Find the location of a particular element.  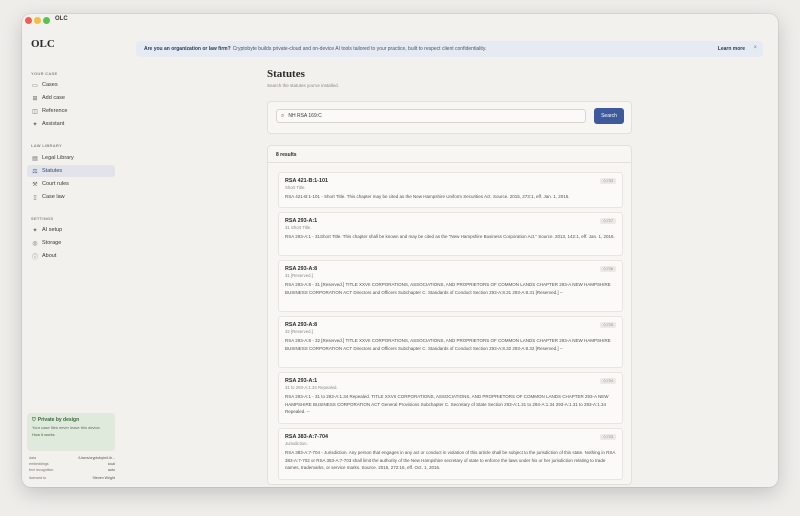

page-title: Statutes is located at coordinates (286, 74).